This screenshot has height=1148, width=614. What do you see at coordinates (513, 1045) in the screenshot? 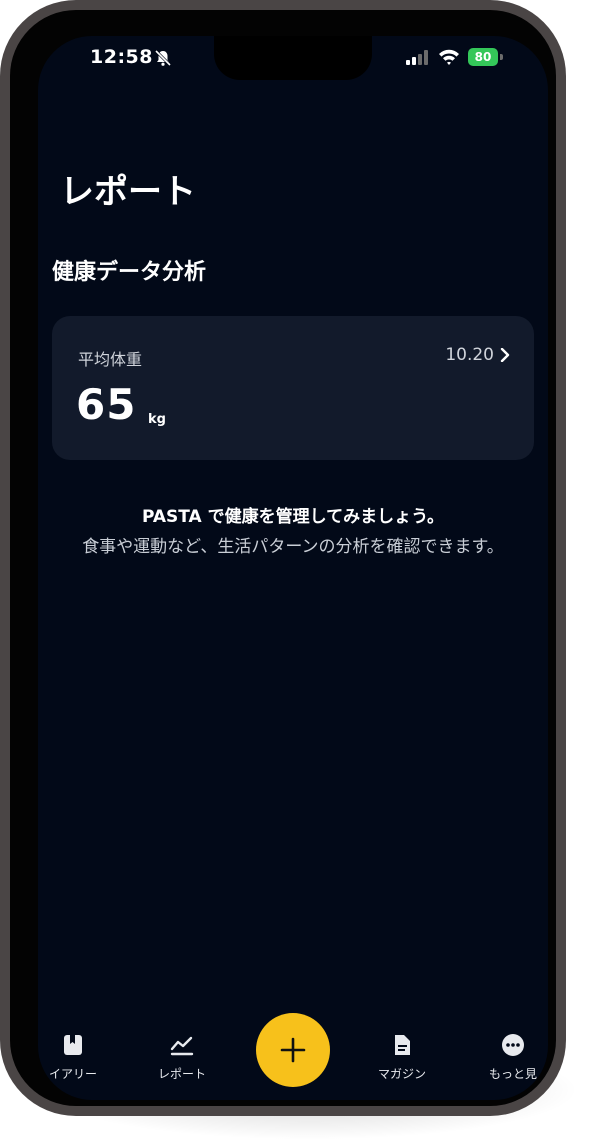
I see `more-icon` at bounding box center [513, 1045].